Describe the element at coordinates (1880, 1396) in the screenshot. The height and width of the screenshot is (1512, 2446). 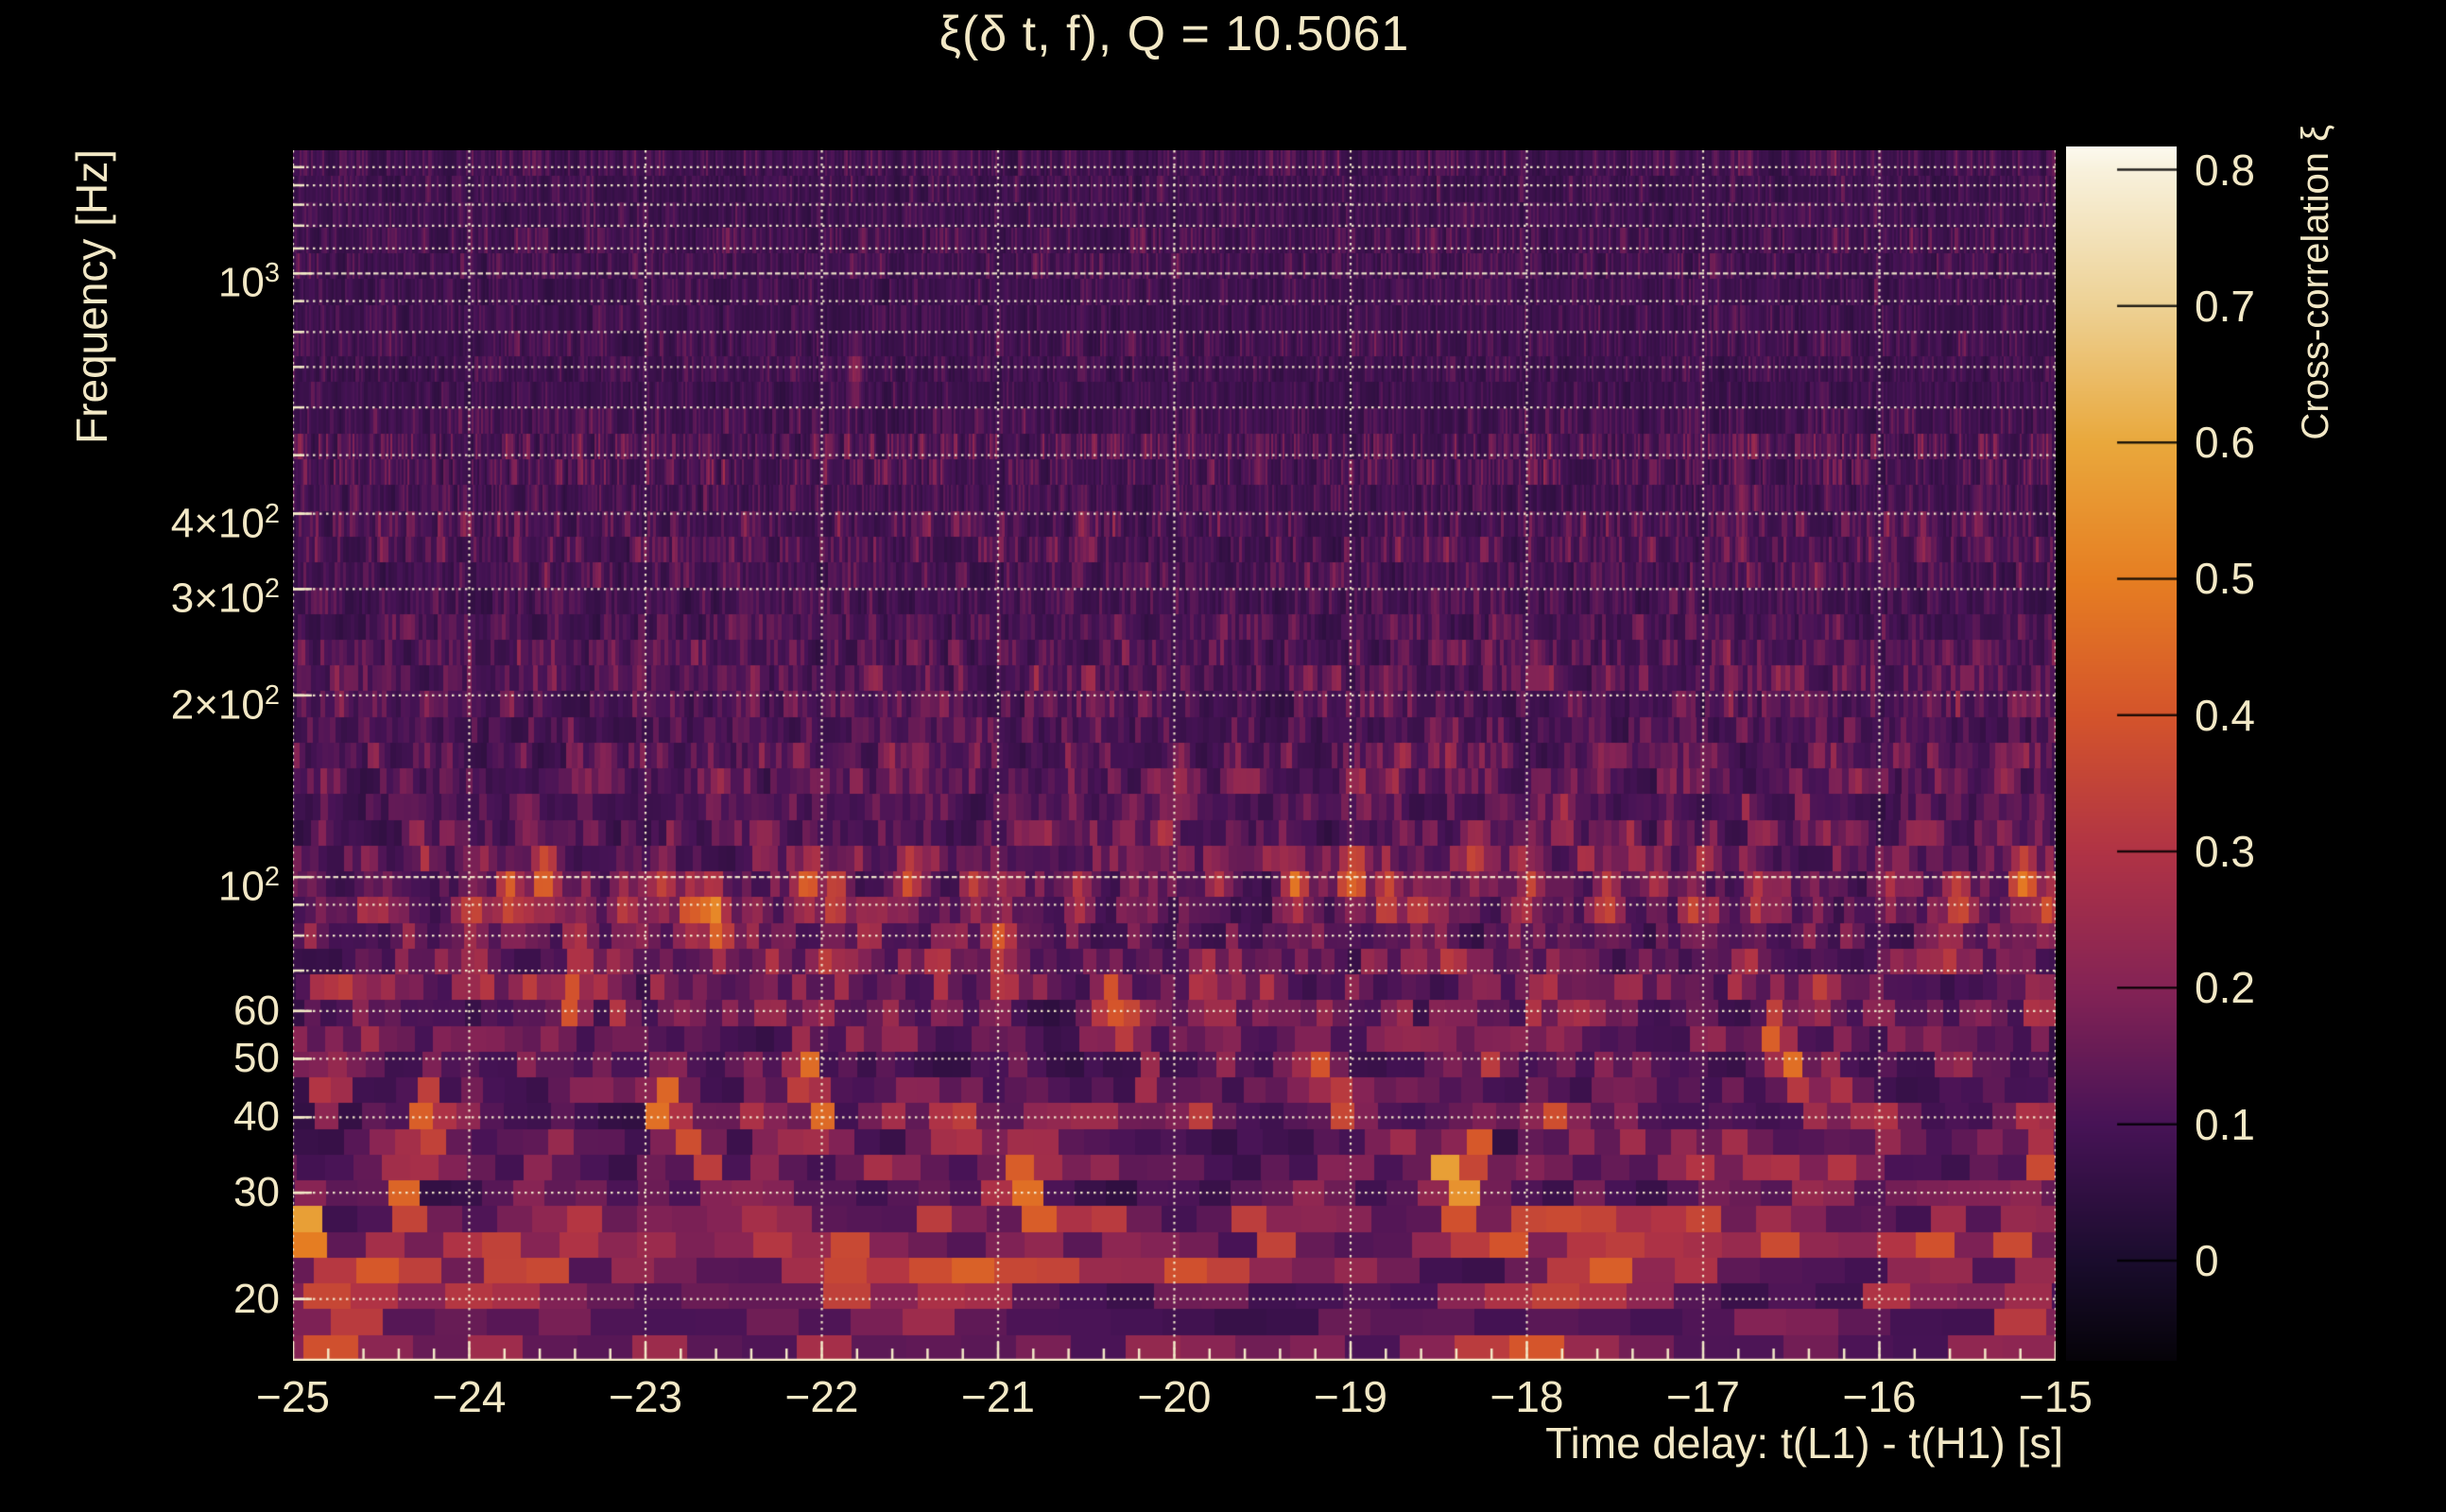
I see `x-tick-label: −16` at that location.